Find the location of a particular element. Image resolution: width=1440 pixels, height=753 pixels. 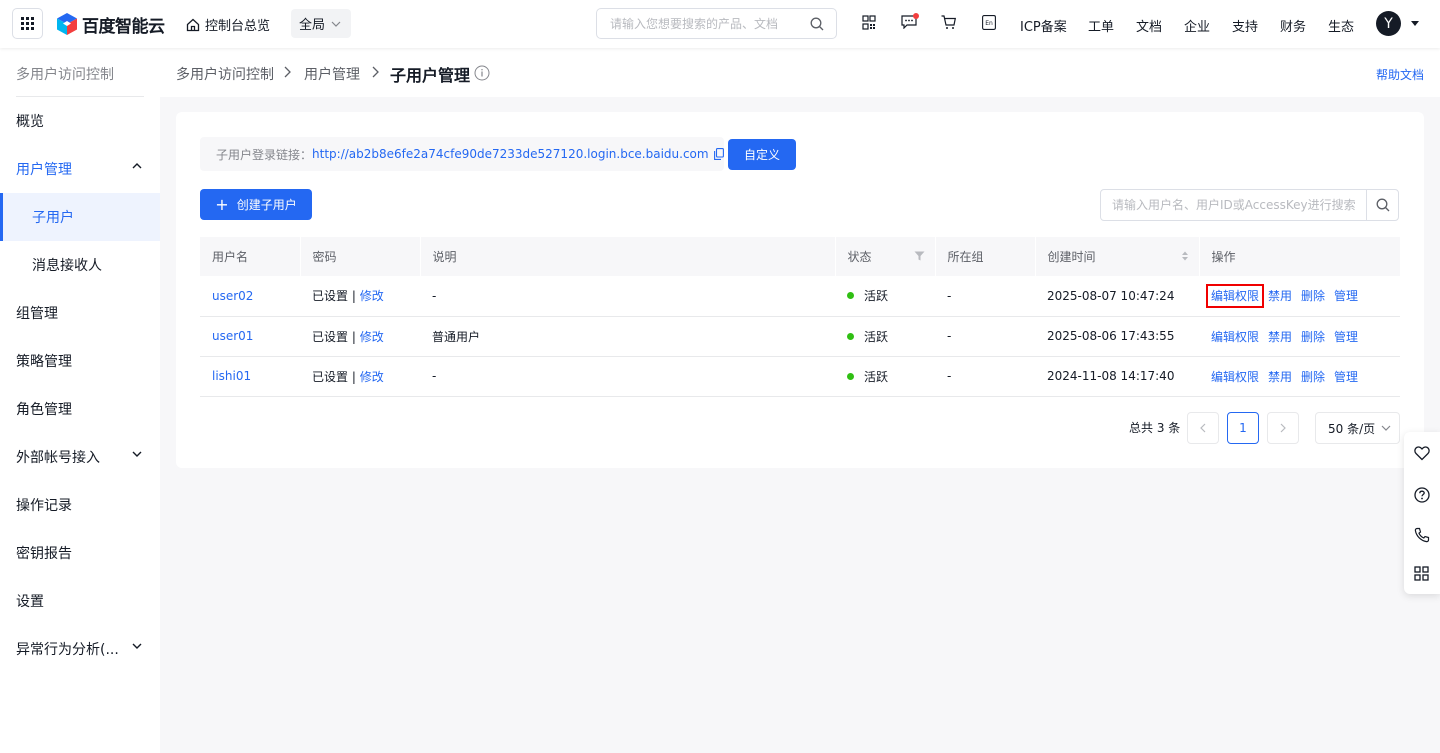

sidebar-item-sub-users: 子用户 is located at coordinates (80, 217).